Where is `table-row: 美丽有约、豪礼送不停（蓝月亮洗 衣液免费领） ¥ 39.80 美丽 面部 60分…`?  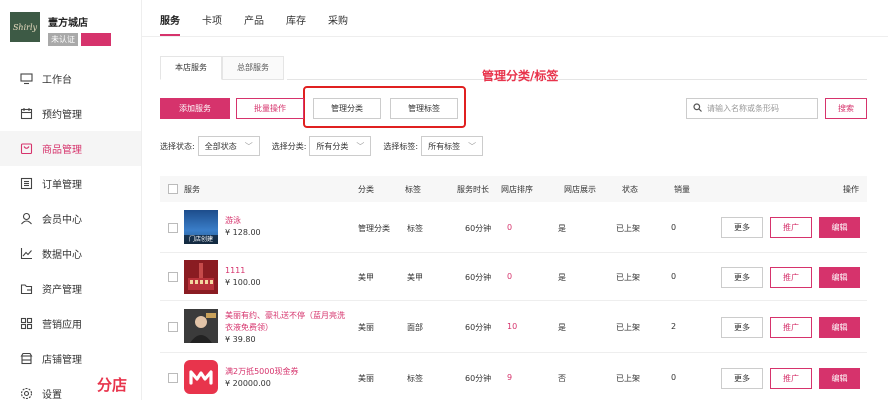
table-row: 美丽有约、豪礼送不停（蓝月亮洗 衣液免费领） ¥ 39.80 美丽 面部 60分… is located at coordinates (513, 327).